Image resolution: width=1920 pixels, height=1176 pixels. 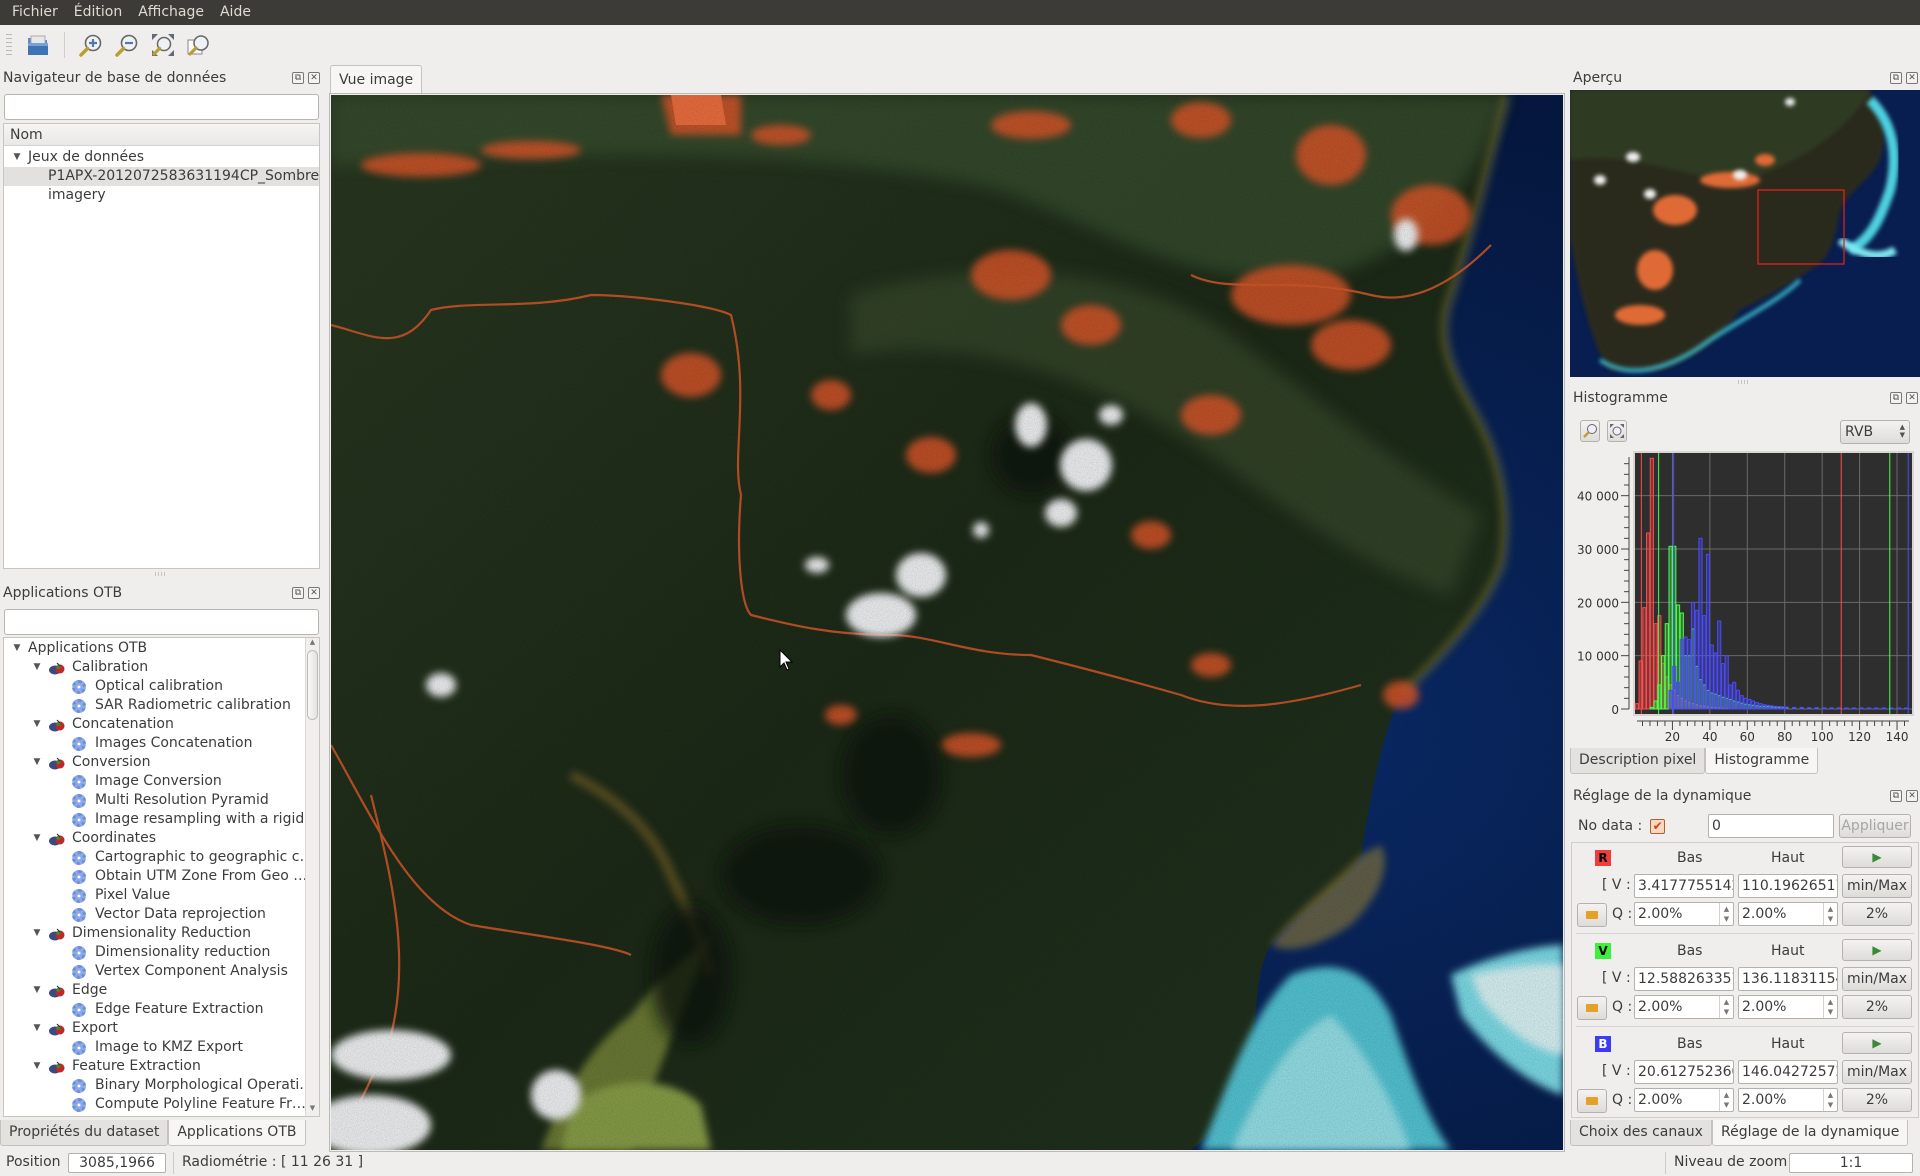 What do you see at coordinates (1875, 826) in the screenshot?
I see `apply-button: Appliquer` at bounding box center [1875, 826].